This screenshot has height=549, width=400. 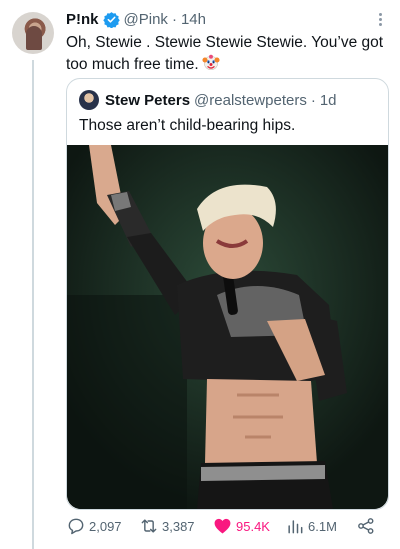 I want to click on reply-action: 2,097, so click(x=94, y=526).